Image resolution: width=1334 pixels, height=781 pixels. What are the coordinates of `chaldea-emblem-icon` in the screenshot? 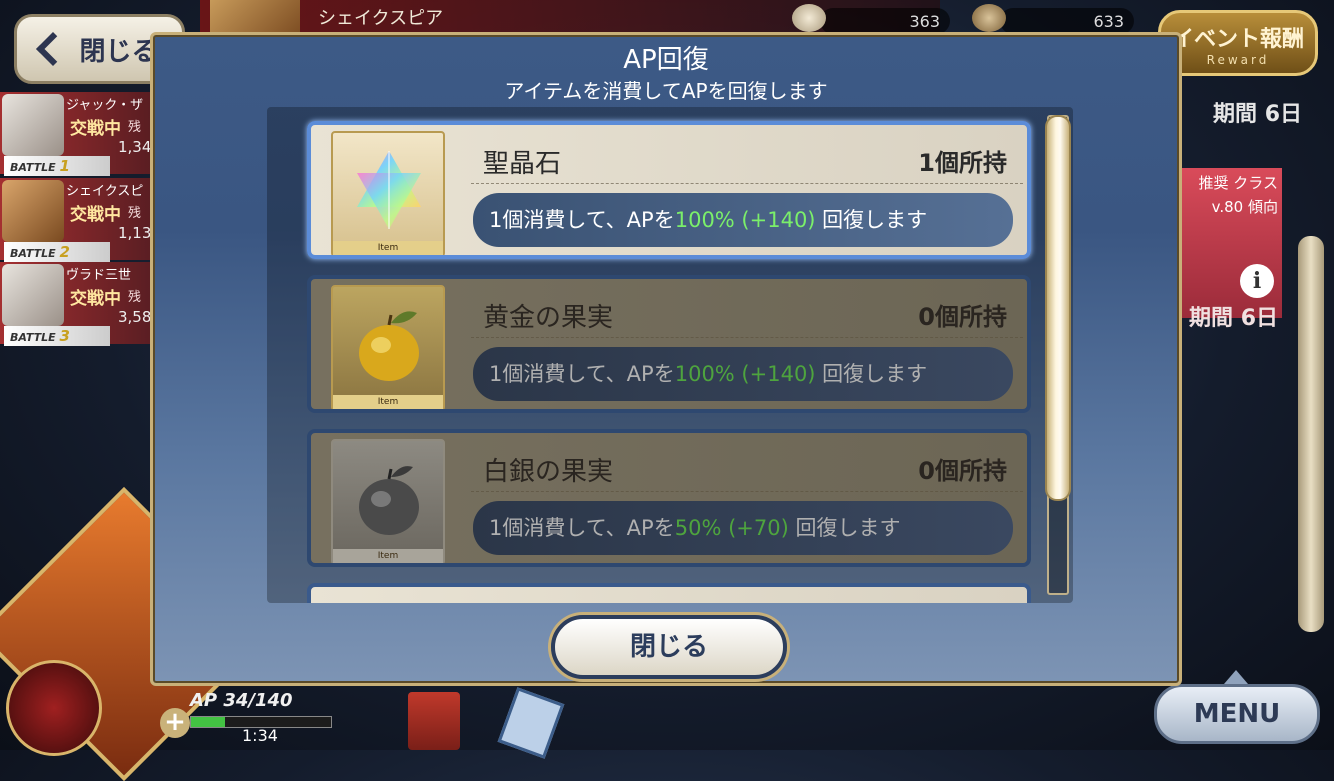 It's located at (54, 708).